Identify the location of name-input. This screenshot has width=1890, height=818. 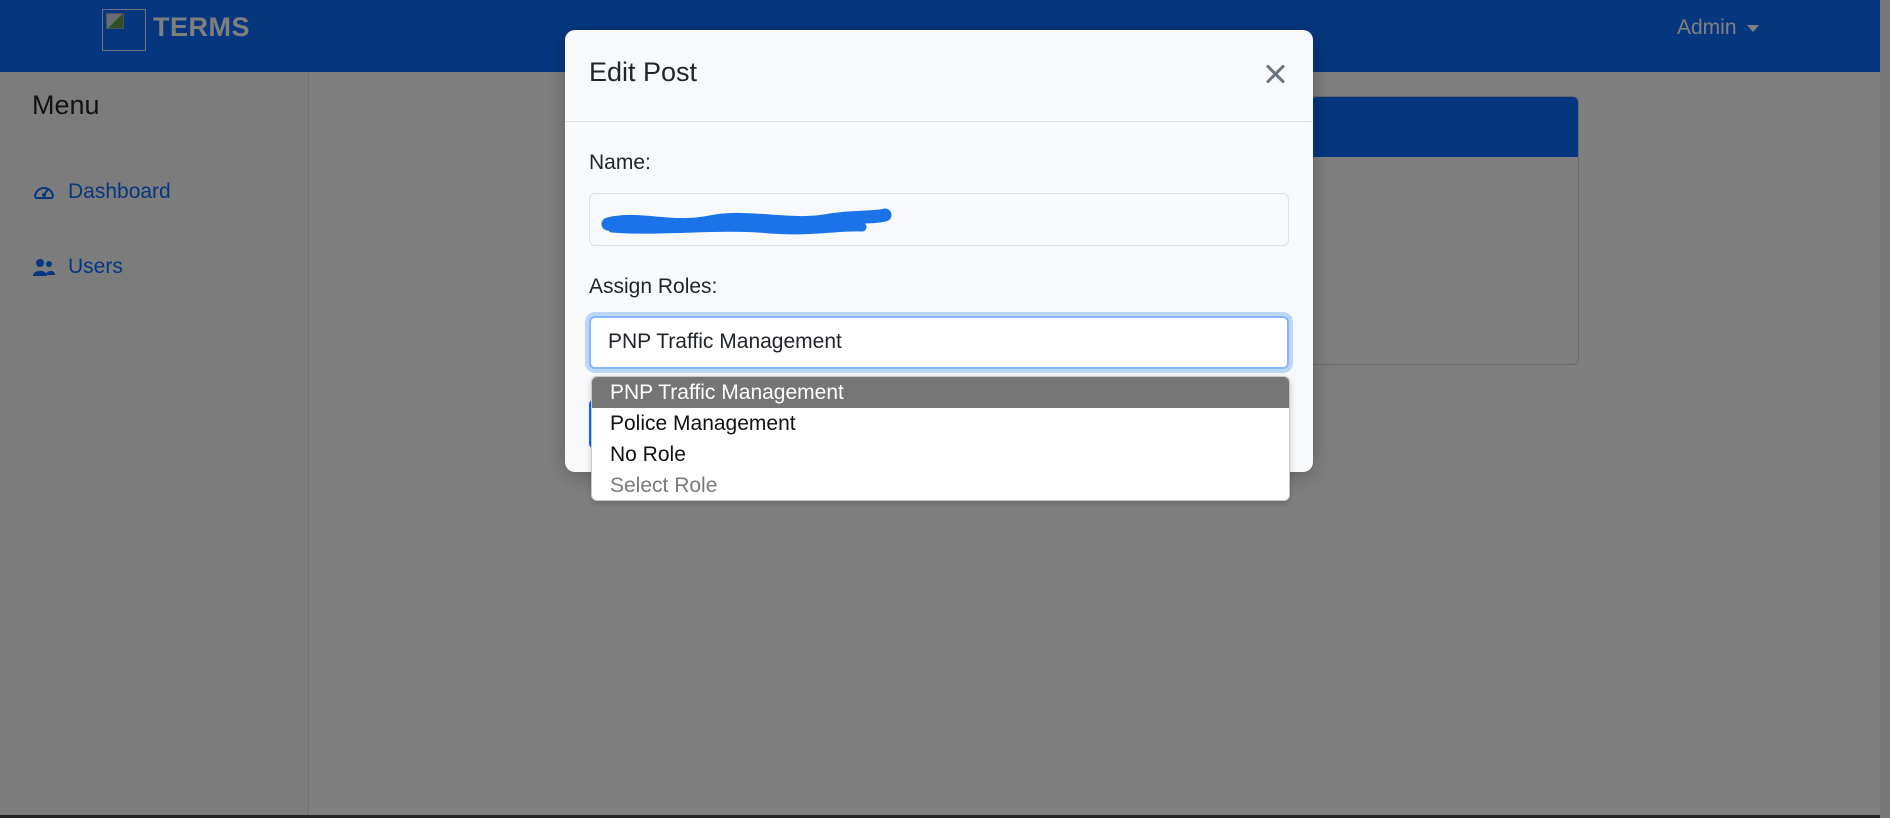
(939, 219).